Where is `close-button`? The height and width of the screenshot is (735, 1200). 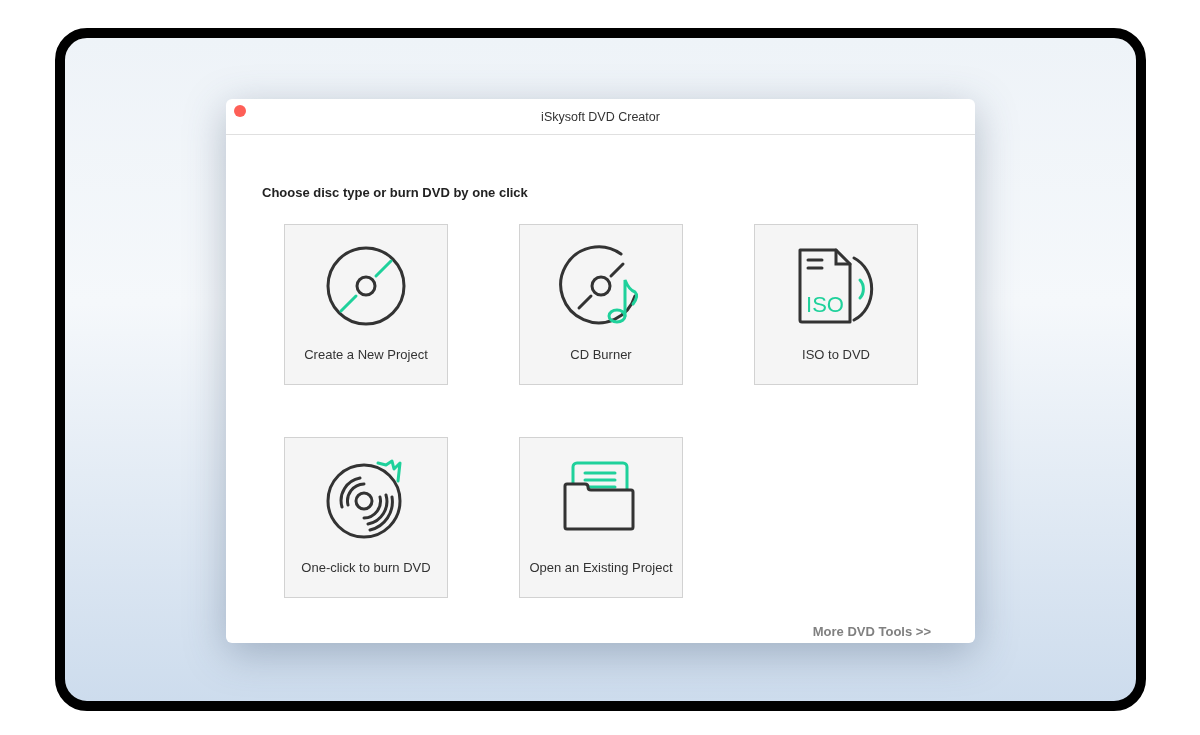
close-button is located at coordinates (240, 111).